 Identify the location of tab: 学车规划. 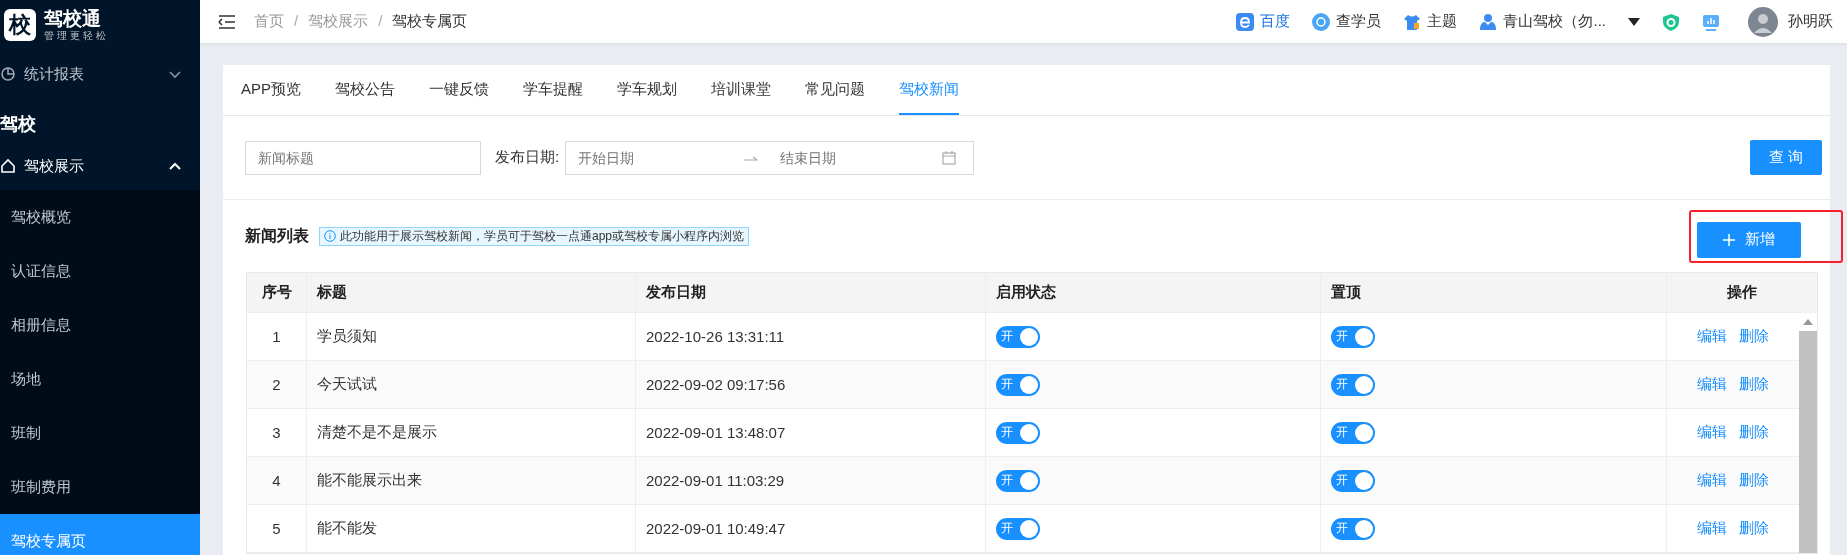
(647, 90).